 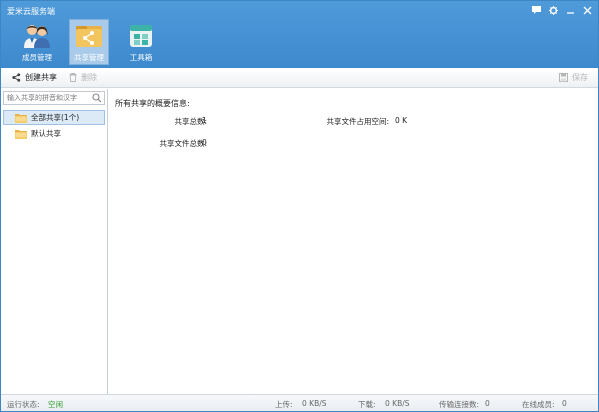 What do you see at coordinates (553, 10) in the screenshot?
I see `settings-gear-icon` at bounding box center [553, 10].